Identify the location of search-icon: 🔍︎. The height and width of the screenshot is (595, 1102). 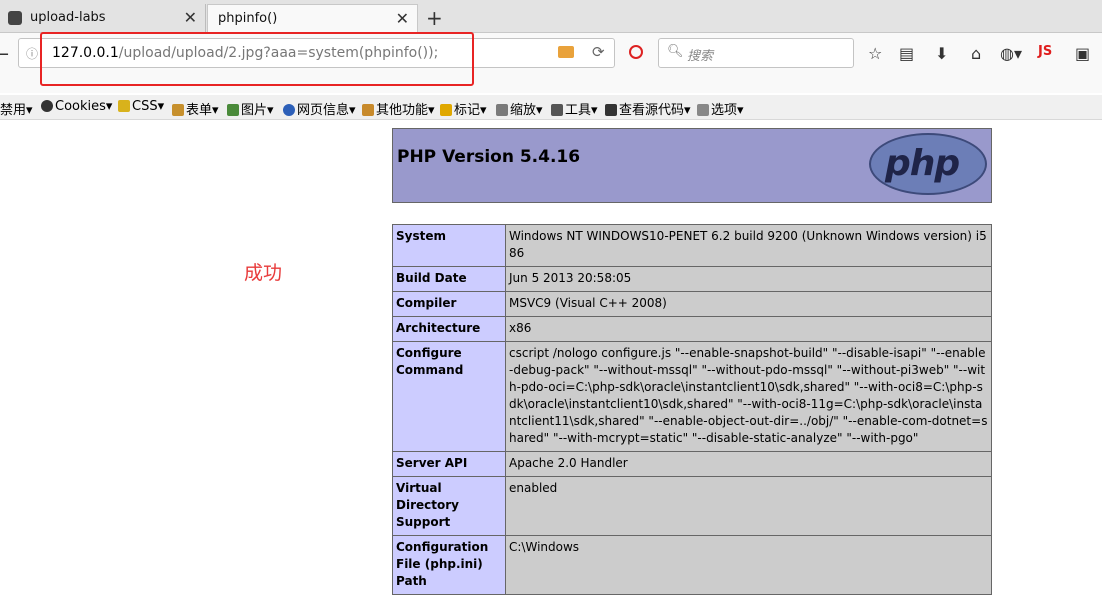
(675, 51).